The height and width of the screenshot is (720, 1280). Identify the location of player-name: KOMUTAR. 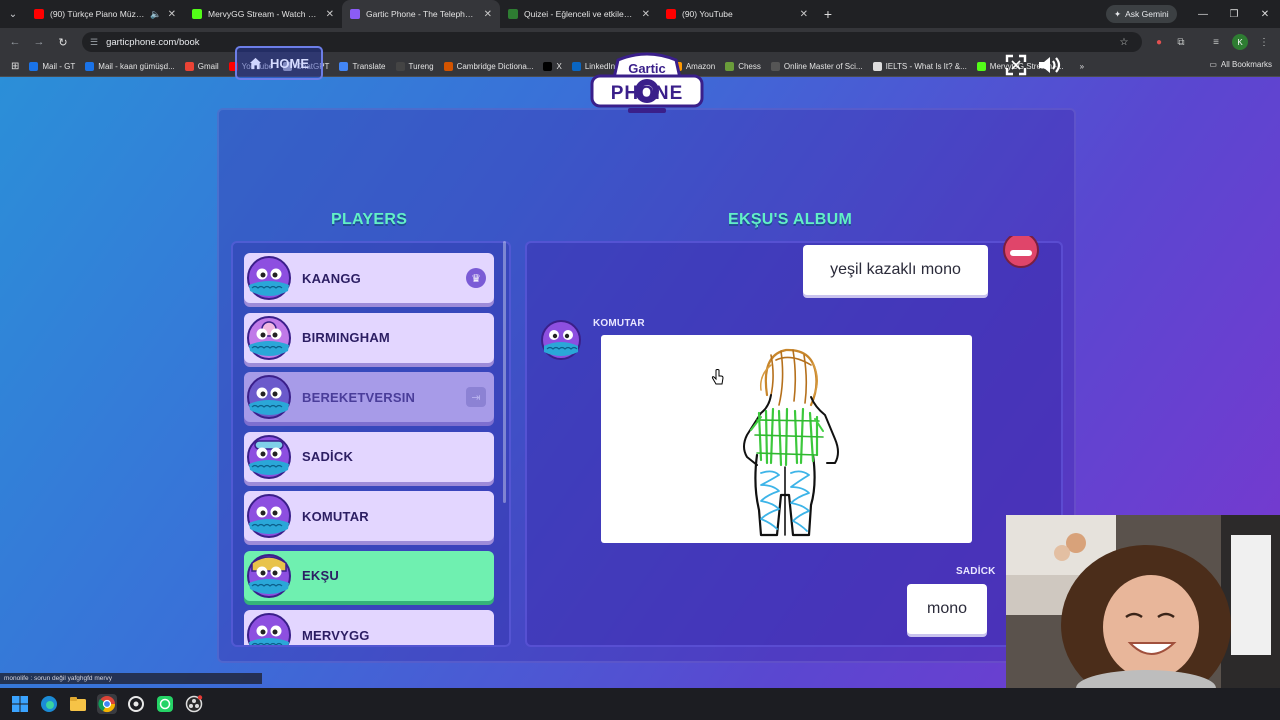
(335, 516).